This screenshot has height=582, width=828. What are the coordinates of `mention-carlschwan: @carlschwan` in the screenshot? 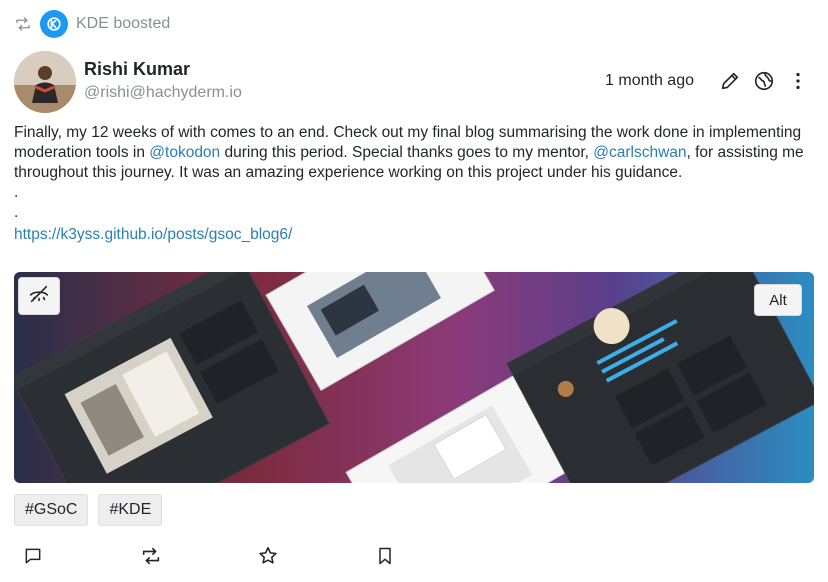 It's located at (639, 152).